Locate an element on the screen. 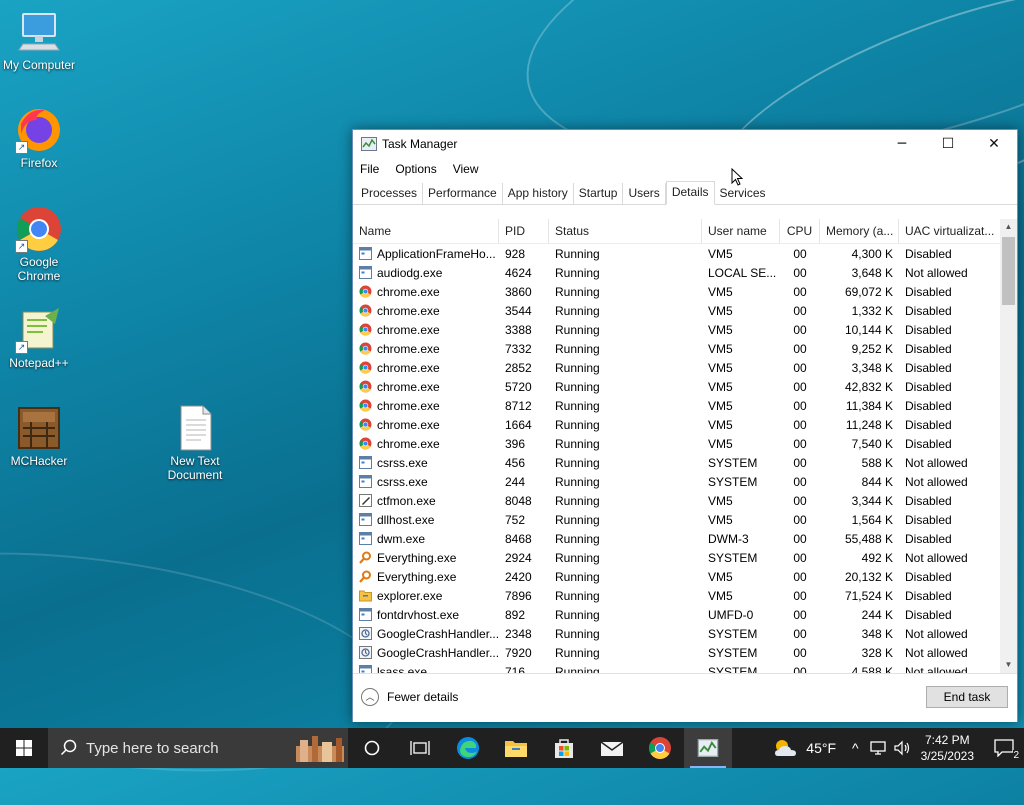  desktop-icon-mchacker: MCHacker is located at coordinates (39, 436).